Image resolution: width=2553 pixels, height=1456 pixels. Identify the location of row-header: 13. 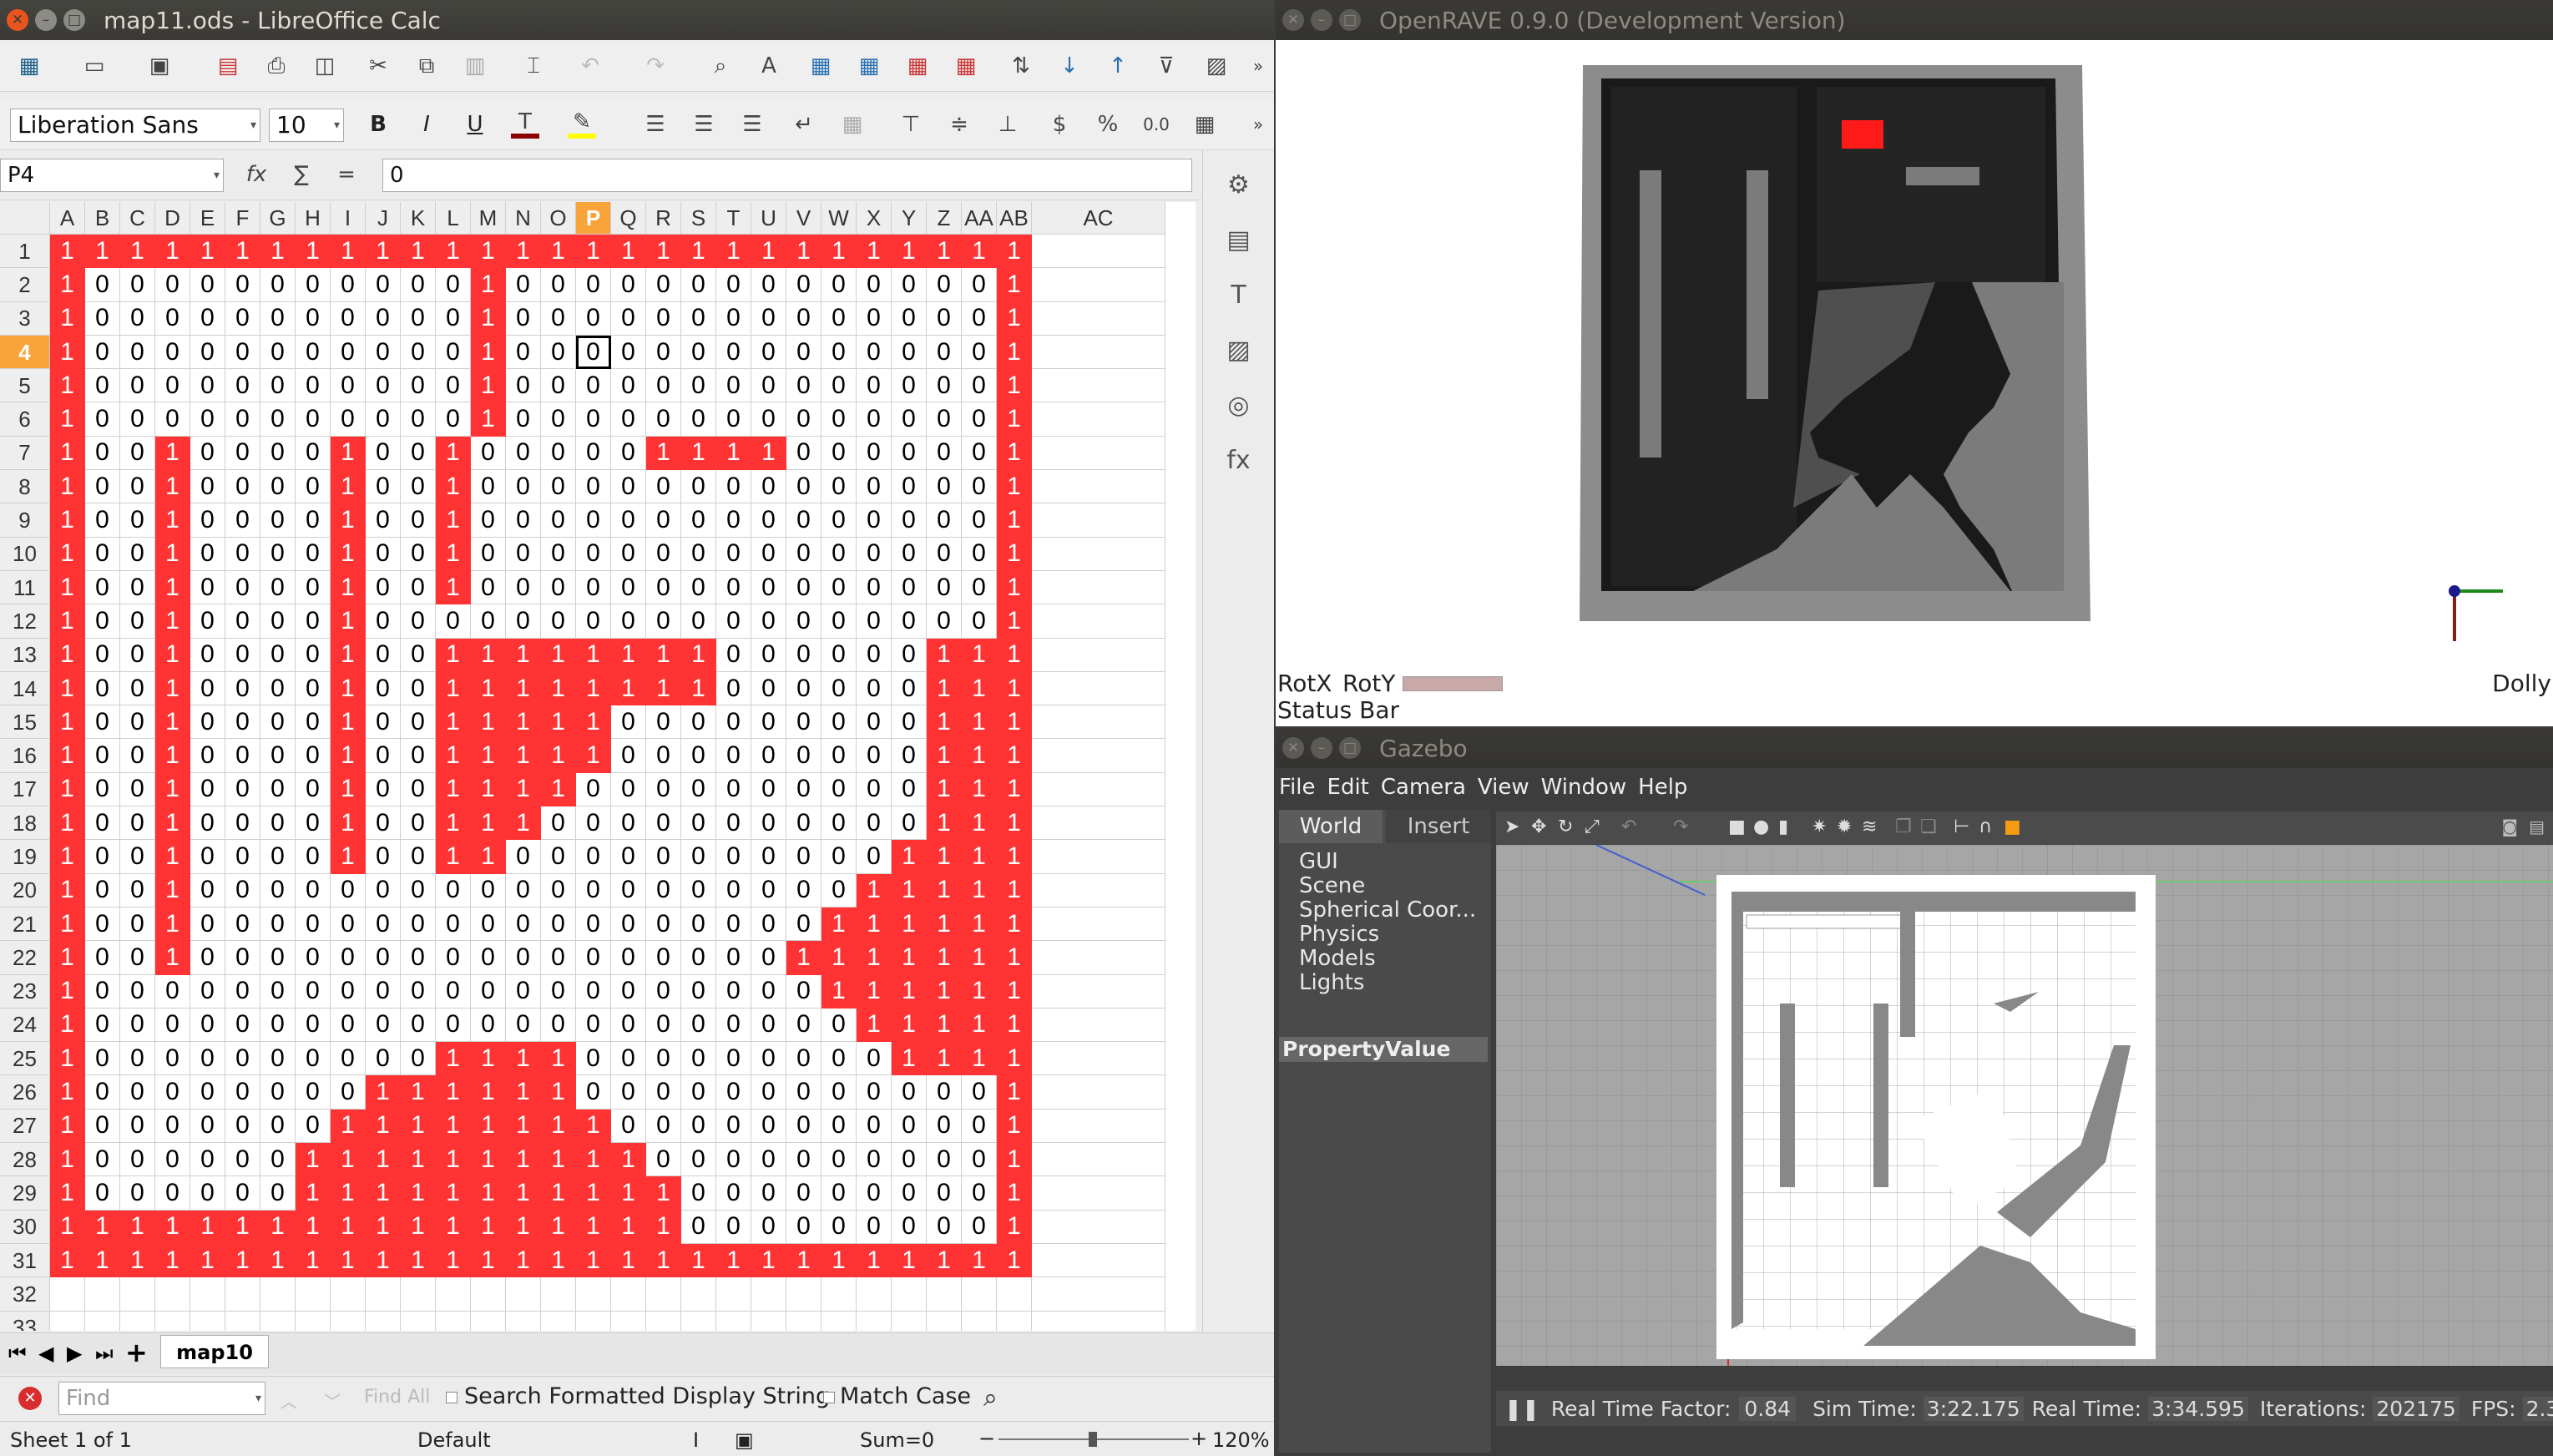
(25, 655).